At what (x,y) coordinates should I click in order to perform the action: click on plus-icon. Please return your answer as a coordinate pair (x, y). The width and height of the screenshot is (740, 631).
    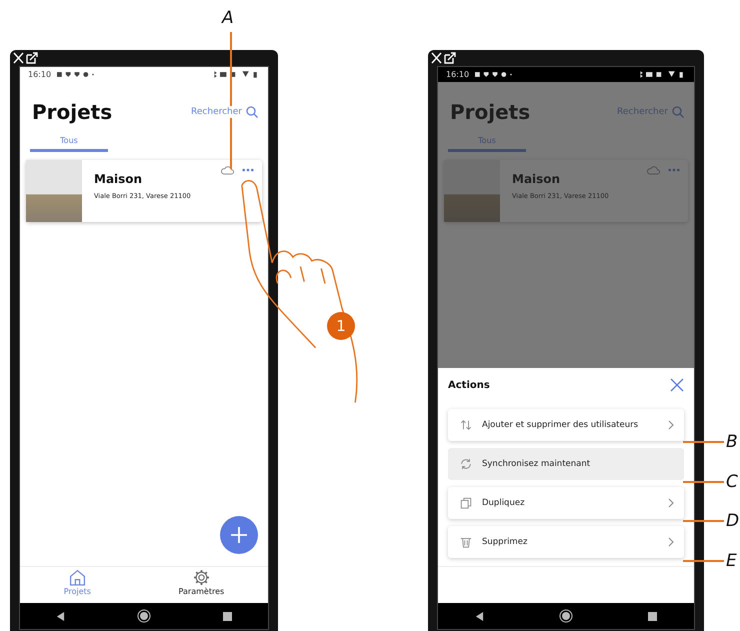
    Looking at the image, I should click on (239, 535).